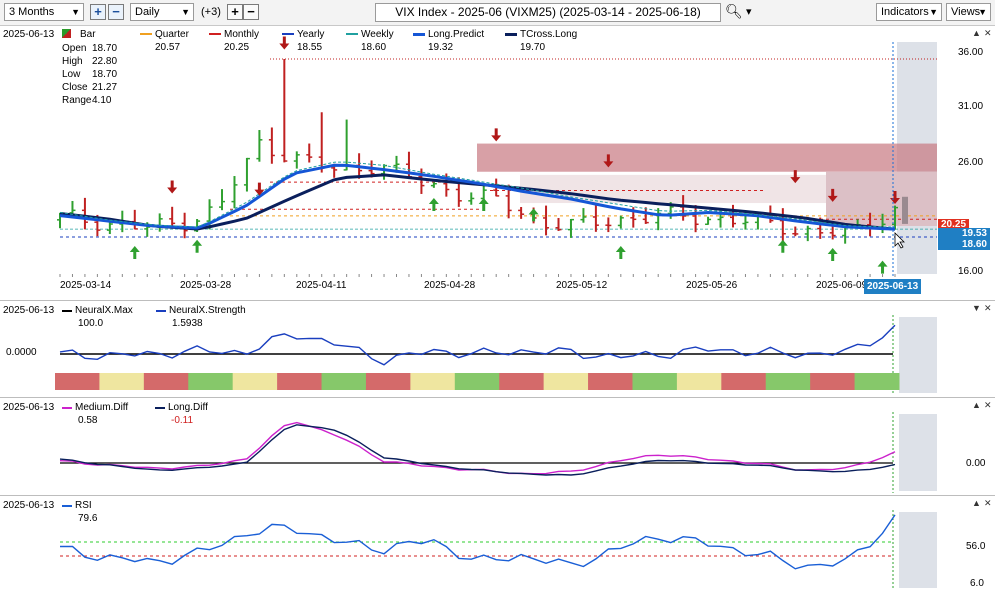 This screenshot has height=592, width=995. I want to click on cursor-date-label: 2025-06-13, so click(893, 286).